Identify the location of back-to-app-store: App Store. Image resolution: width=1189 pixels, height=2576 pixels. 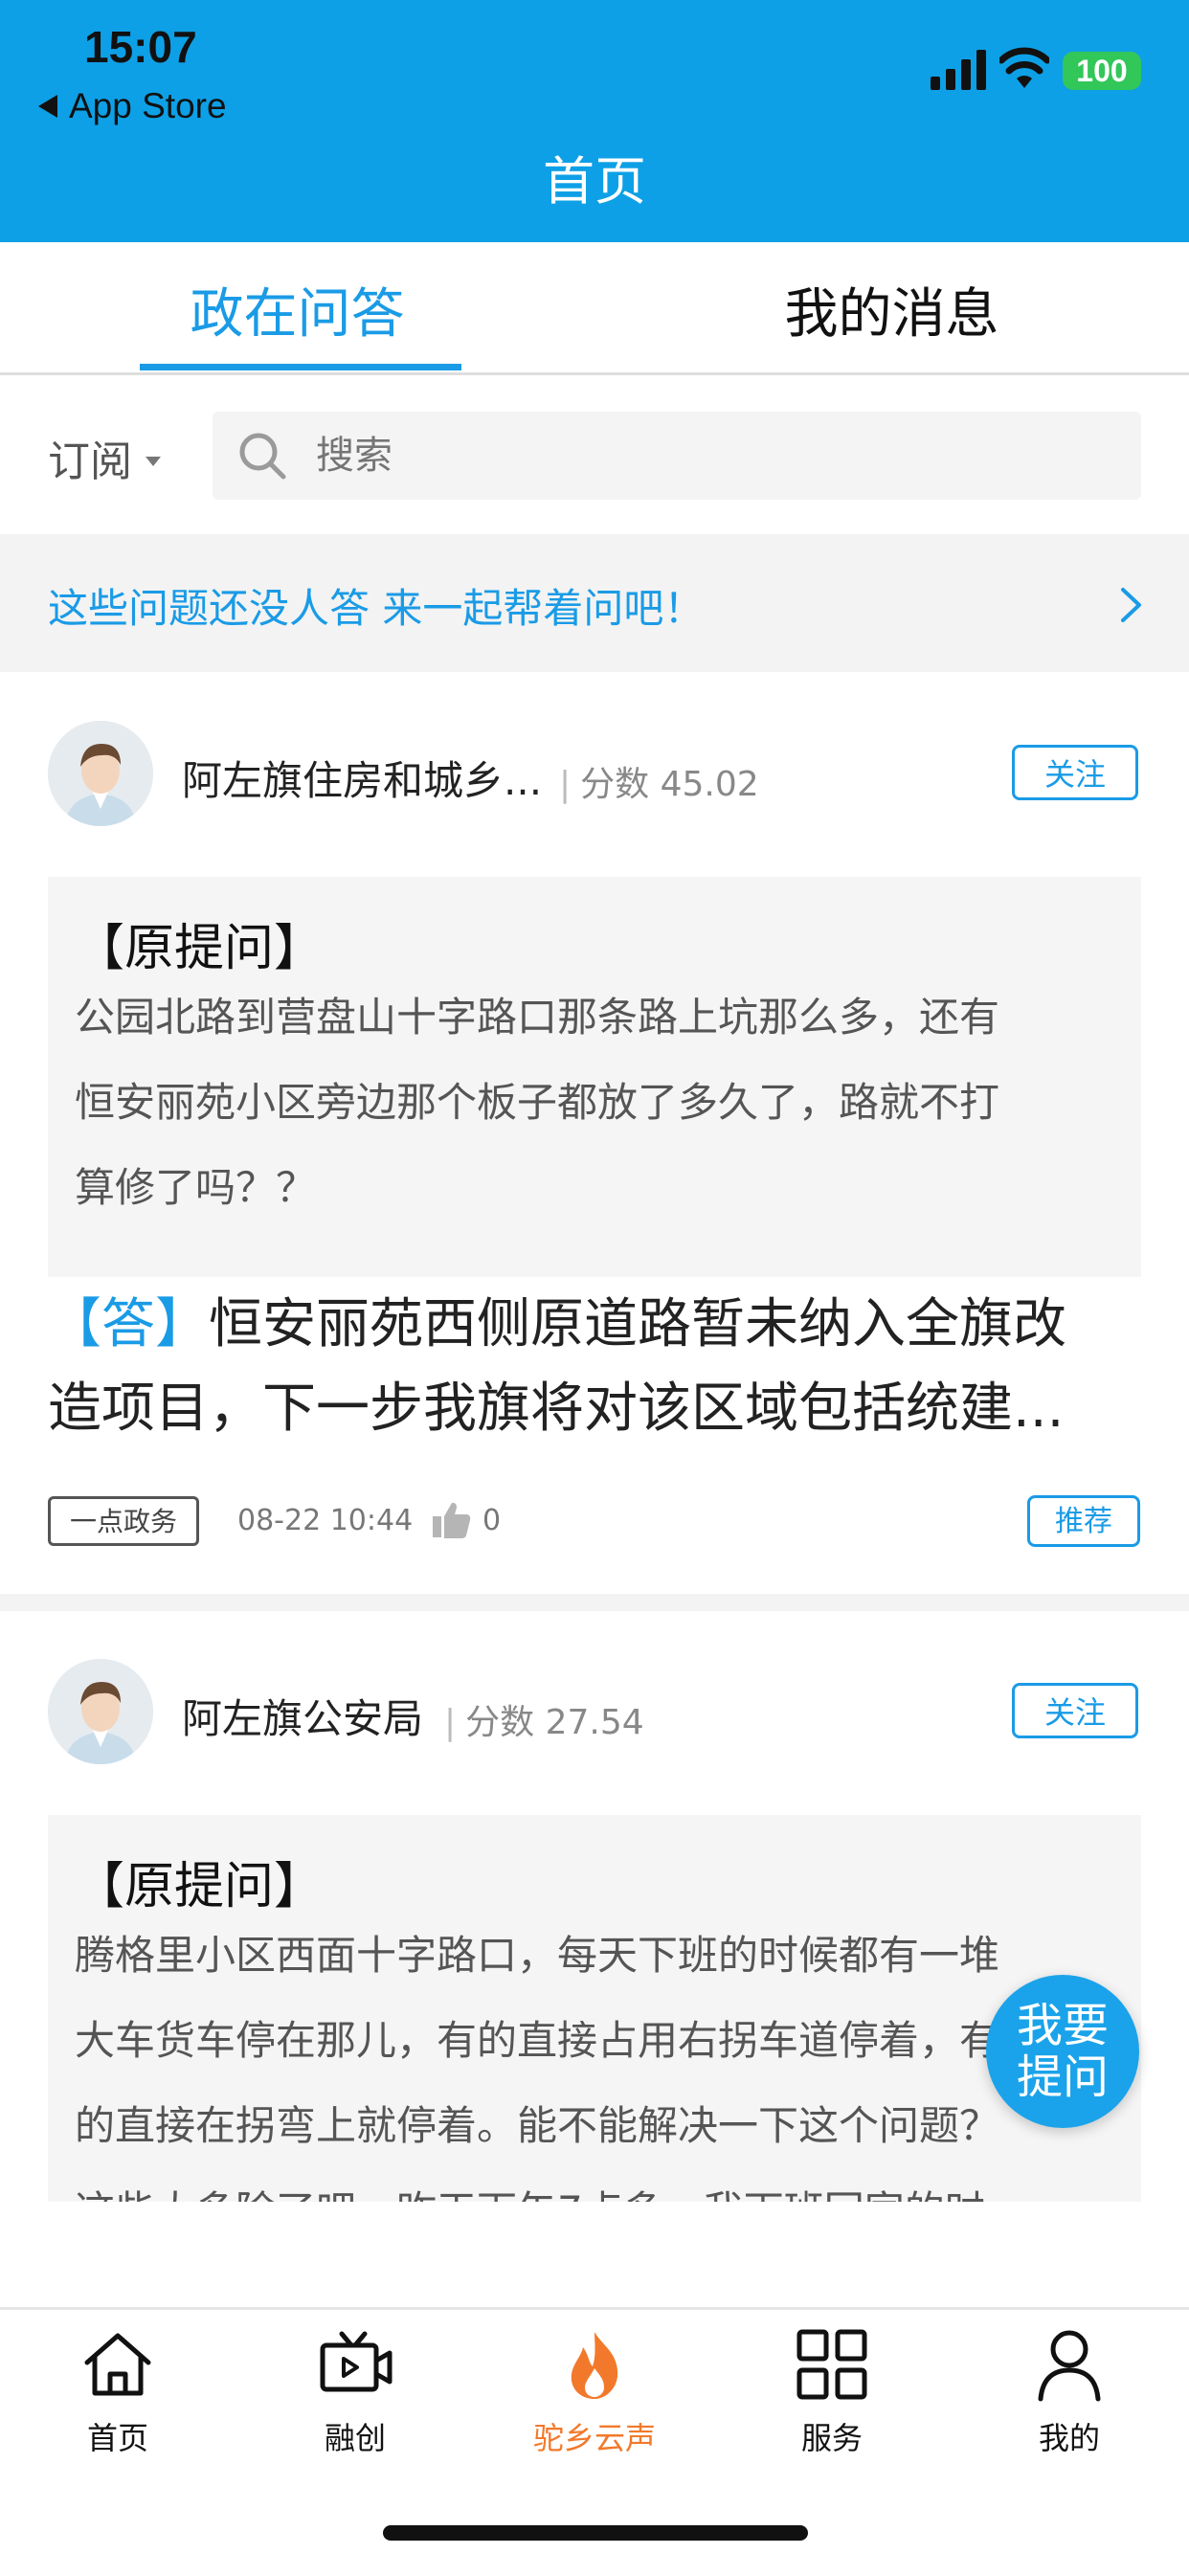
(132, 106).